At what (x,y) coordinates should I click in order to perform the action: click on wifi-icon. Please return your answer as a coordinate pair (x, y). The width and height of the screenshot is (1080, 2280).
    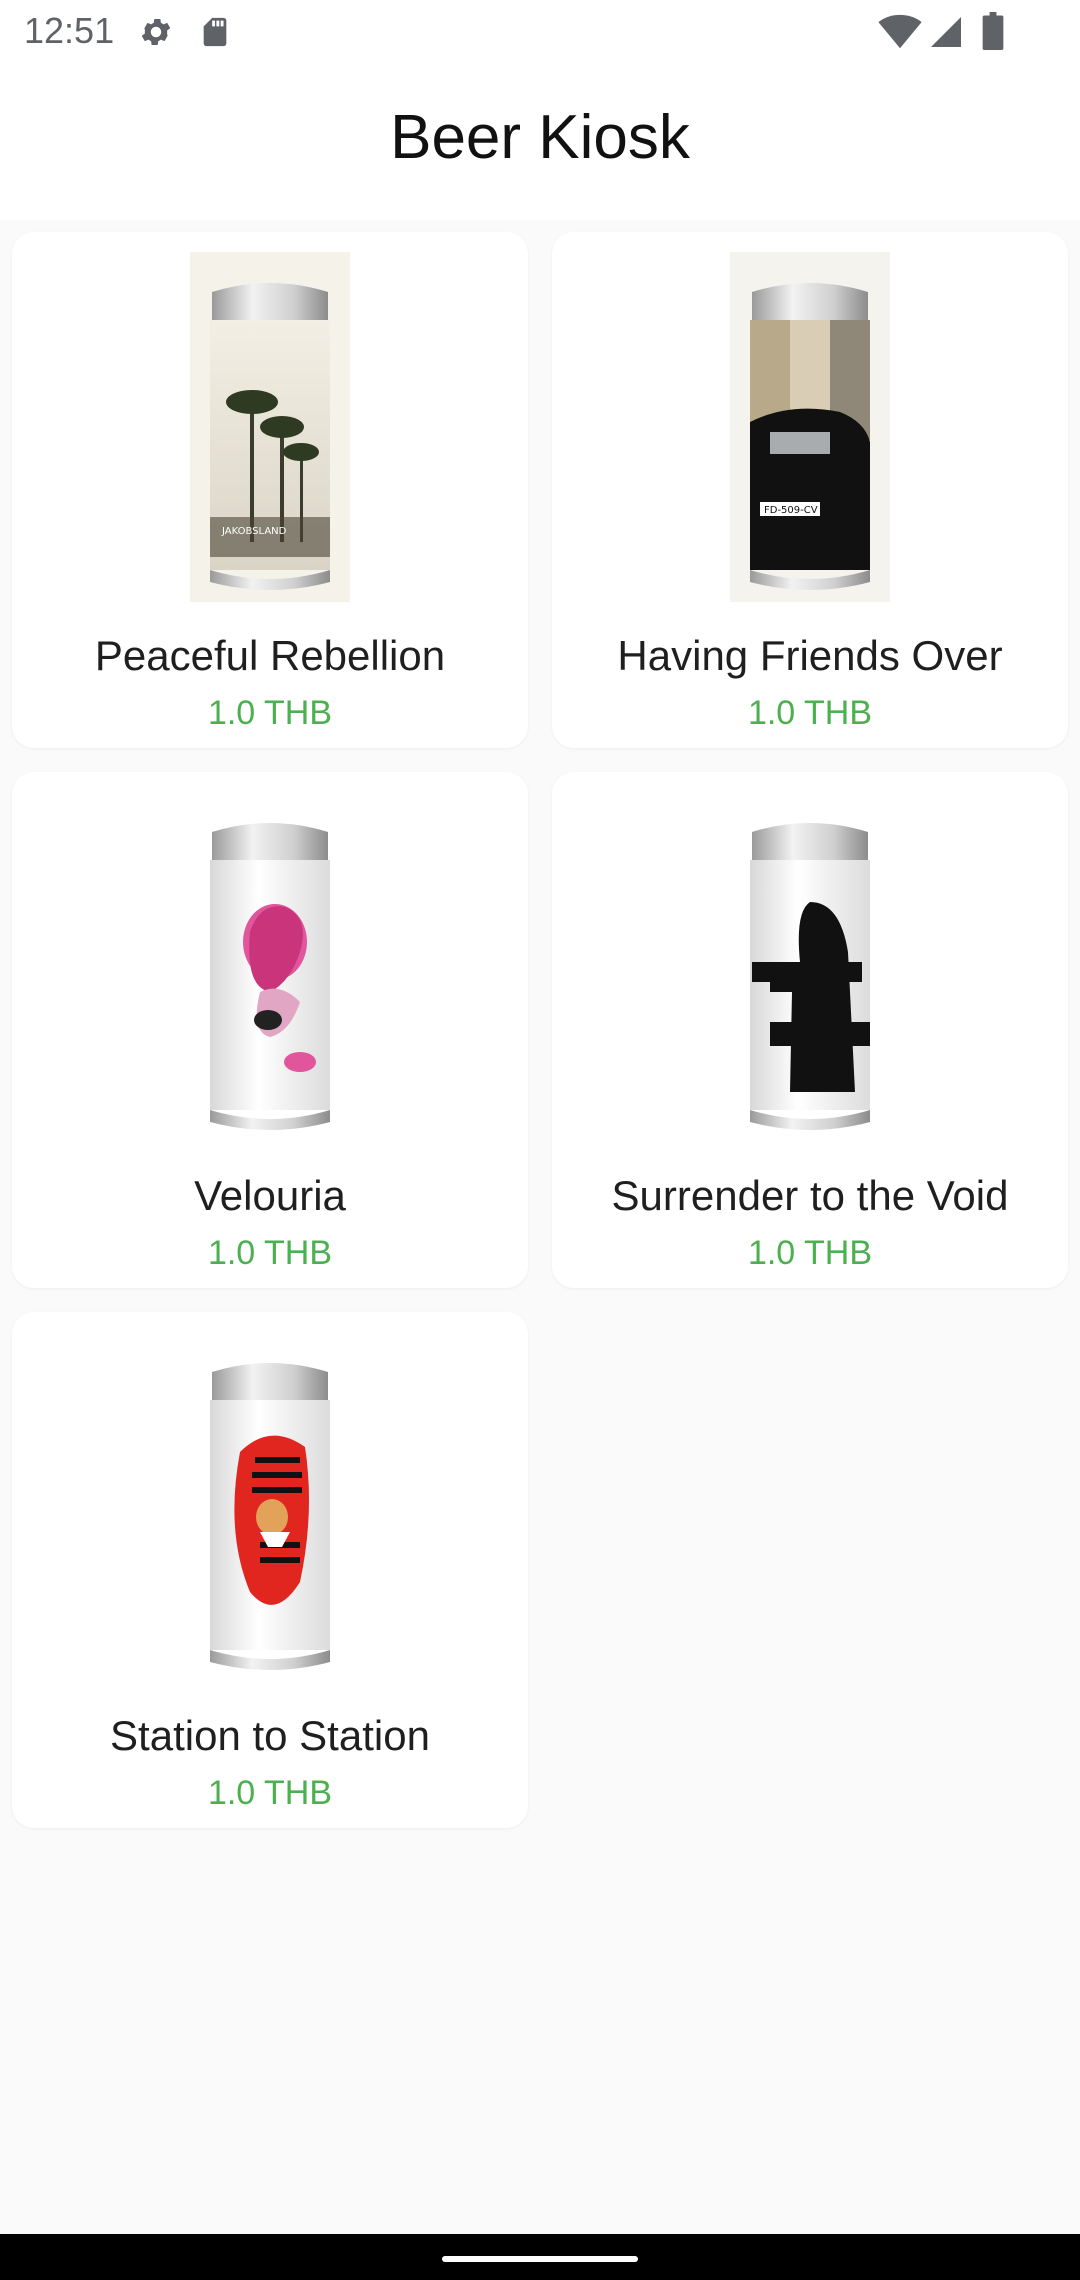
    Looking at the image, I should click on (900, 31).